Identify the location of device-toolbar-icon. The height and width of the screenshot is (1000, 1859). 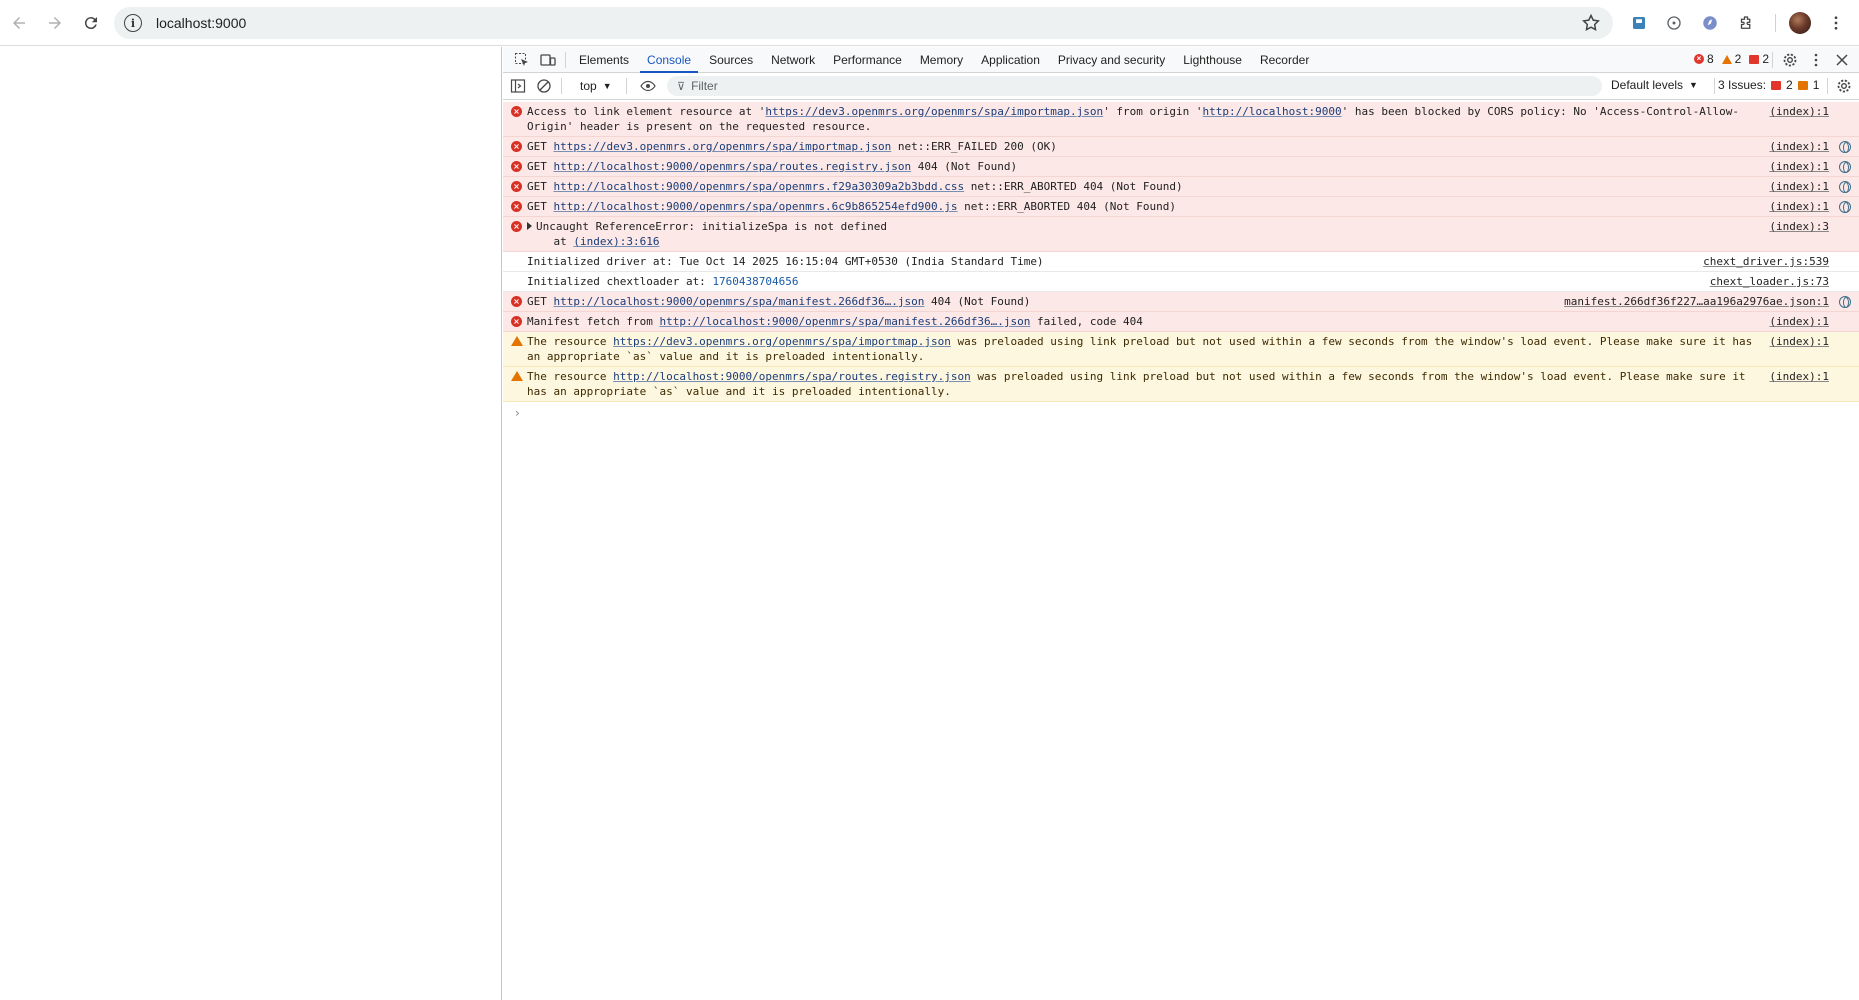
(548, 60).